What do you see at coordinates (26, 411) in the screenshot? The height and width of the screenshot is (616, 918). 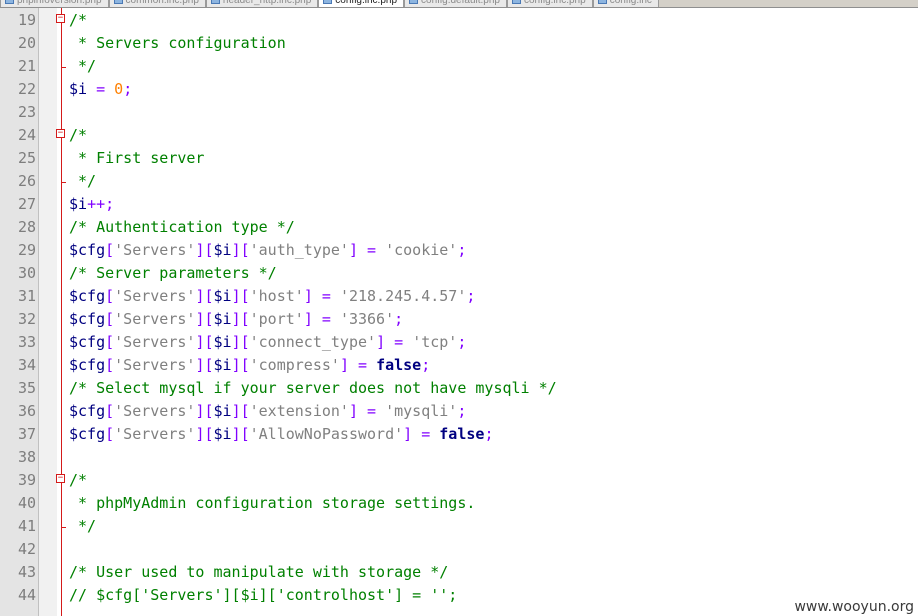 I see `line-number: 36` at bounding box center [26, 411].